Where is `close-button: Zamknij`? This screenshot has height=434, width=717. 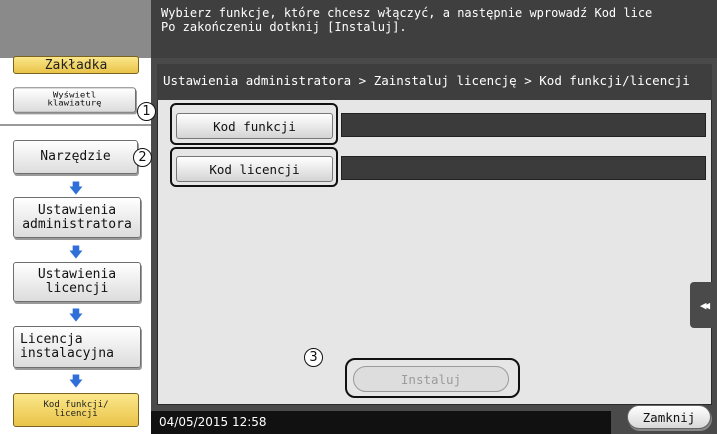
close-button: Zamknij is located at coordinates (669, 417).